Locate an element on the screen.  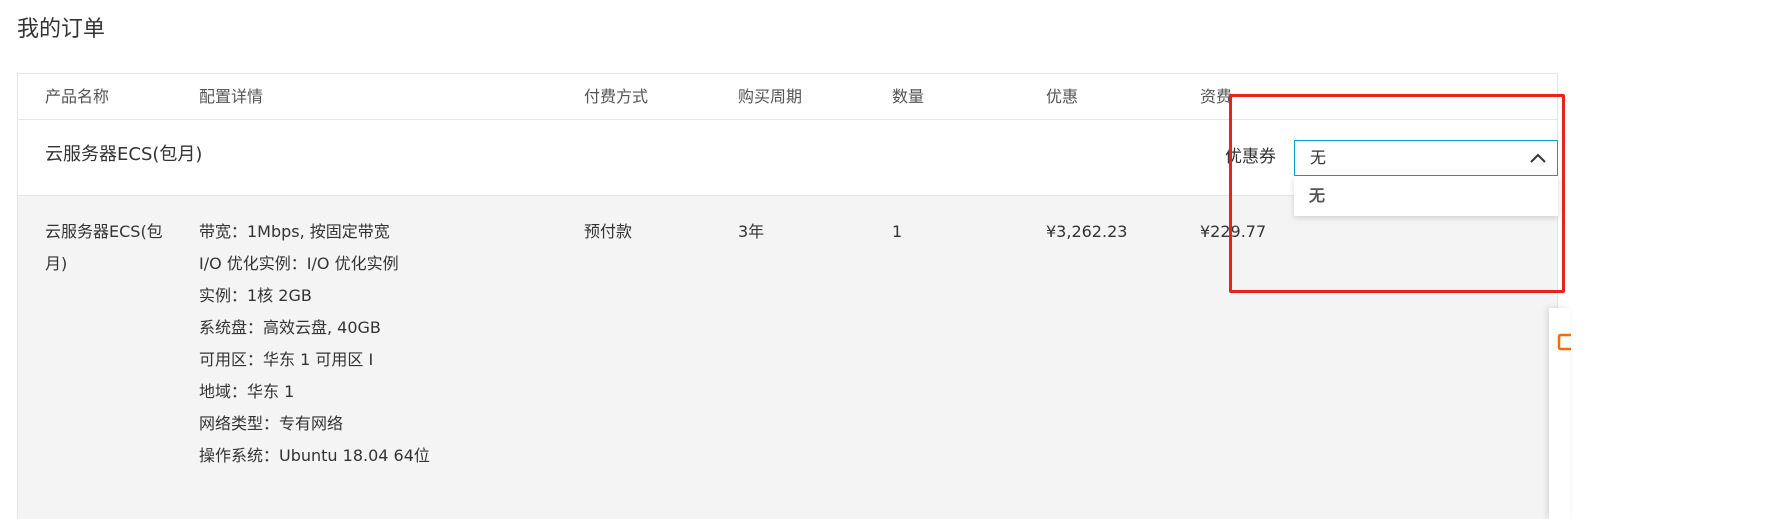
config-network-type: 网络类型：专有网络 is located at coordinates (271, 423).